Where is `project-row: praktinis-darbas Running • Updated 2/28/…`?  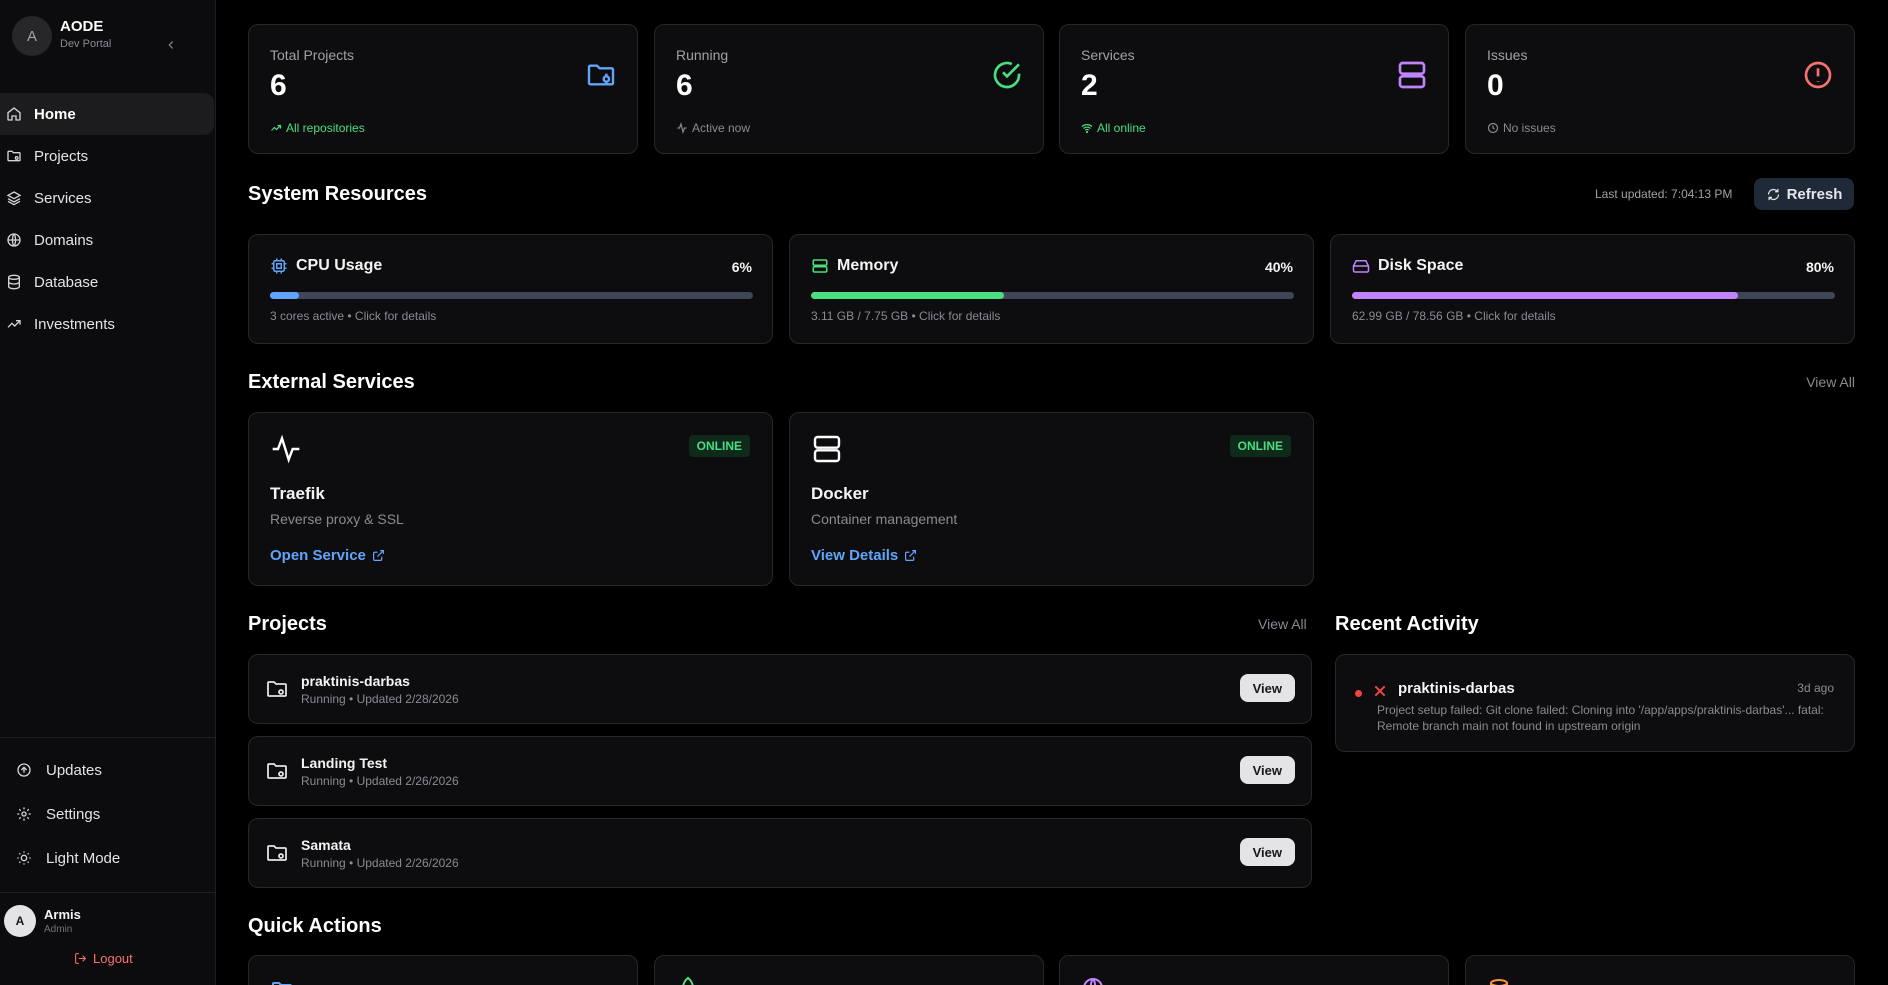 project-row: praktinis-darbas Running • Updated 2/28/… is located at coordinates (780, 689).